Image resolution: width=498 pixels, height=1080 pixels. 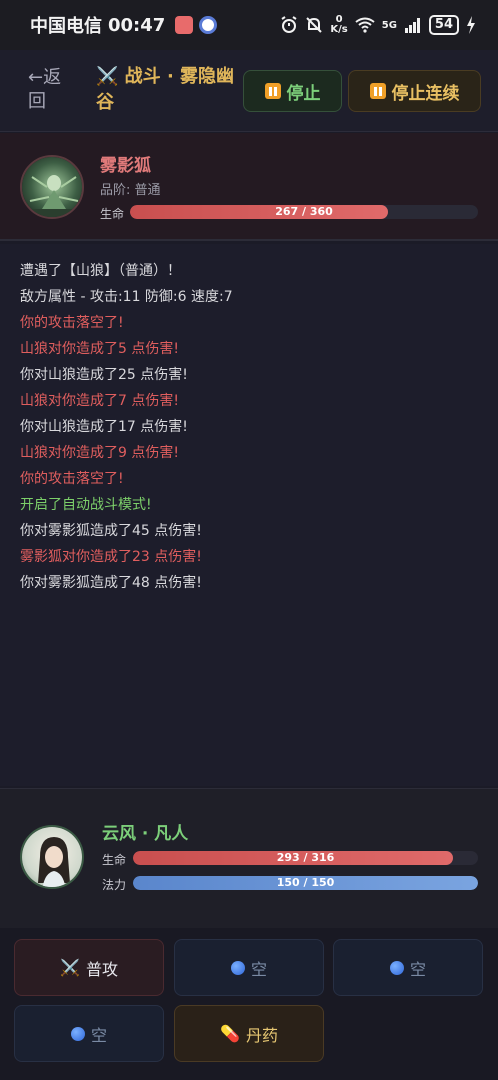 What do you see at coordinates (165, 89) in the screenshot?
I see `page-title: ⚔️ 战斗 · 雾隐幽谷` at bounding box center [165, 89].